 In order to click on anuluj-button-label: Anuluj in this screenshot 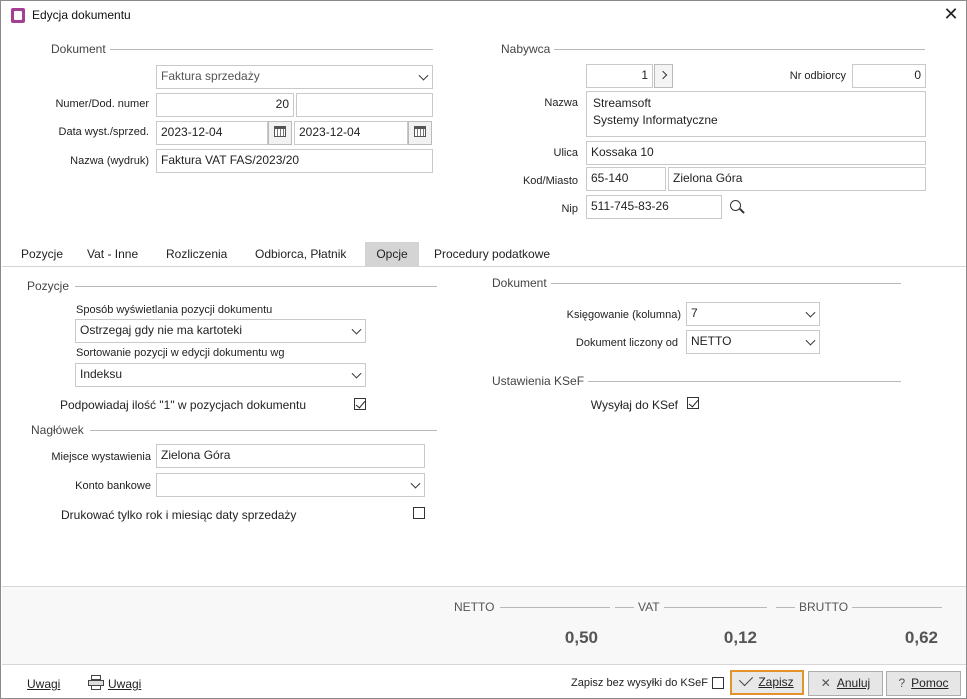, I will do `click(853, 683)`.